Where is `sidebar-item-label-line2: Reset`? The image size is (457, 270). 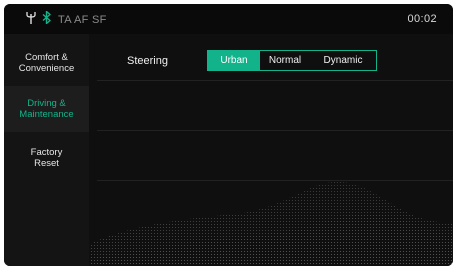 sidebar-item-label-line2: Reset is located at coordinates (46, 163).